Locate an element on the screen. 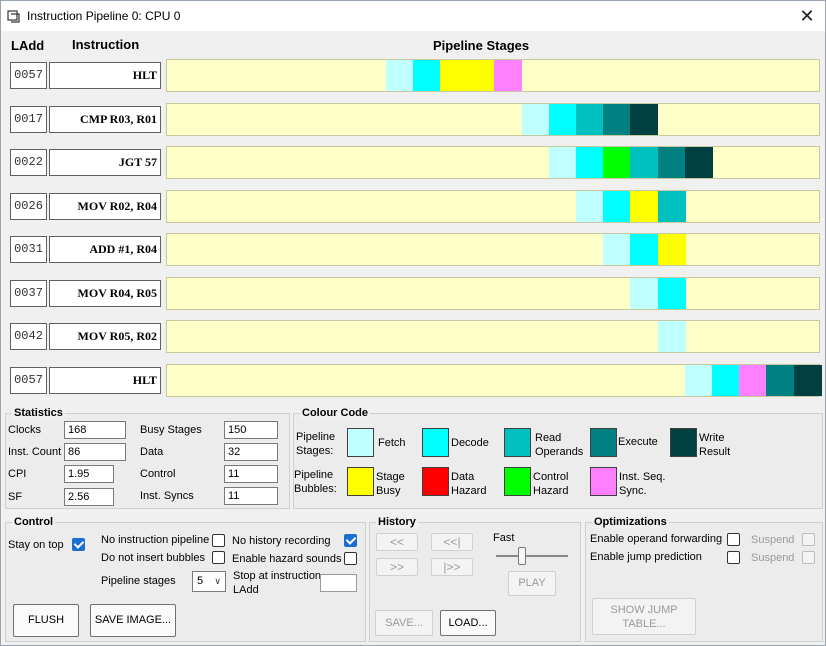 Image resolution: width=826 pixels, height=646 pixels. row-instruction: CMP R03, R01 is located at coordinates (105, 119).